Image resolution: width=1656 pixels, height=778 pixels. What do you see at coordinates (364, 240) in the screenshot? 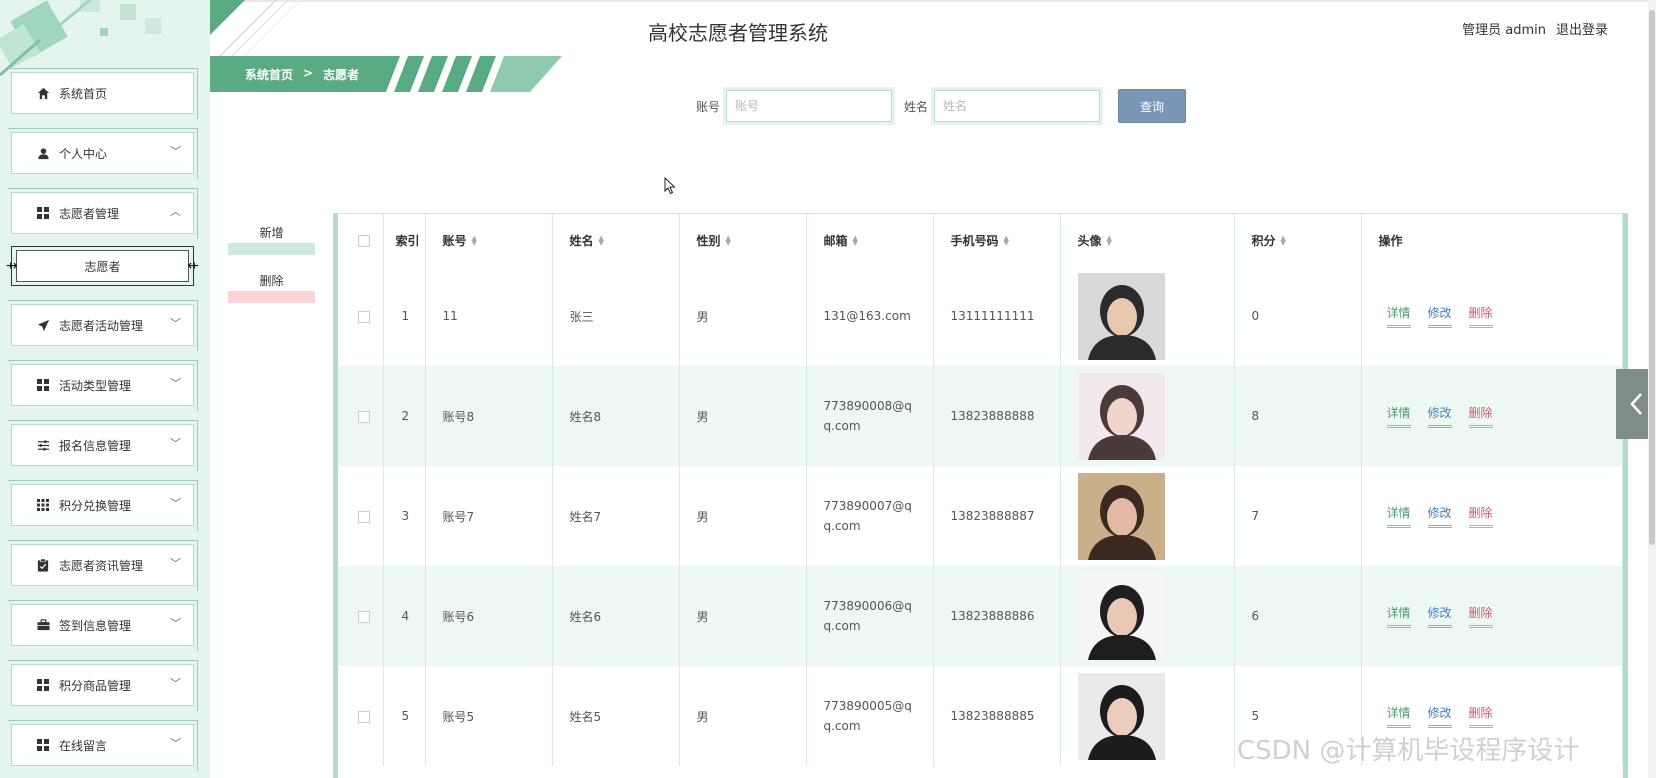
I see `select-all-checkbox` at bounding box center [364, 240].